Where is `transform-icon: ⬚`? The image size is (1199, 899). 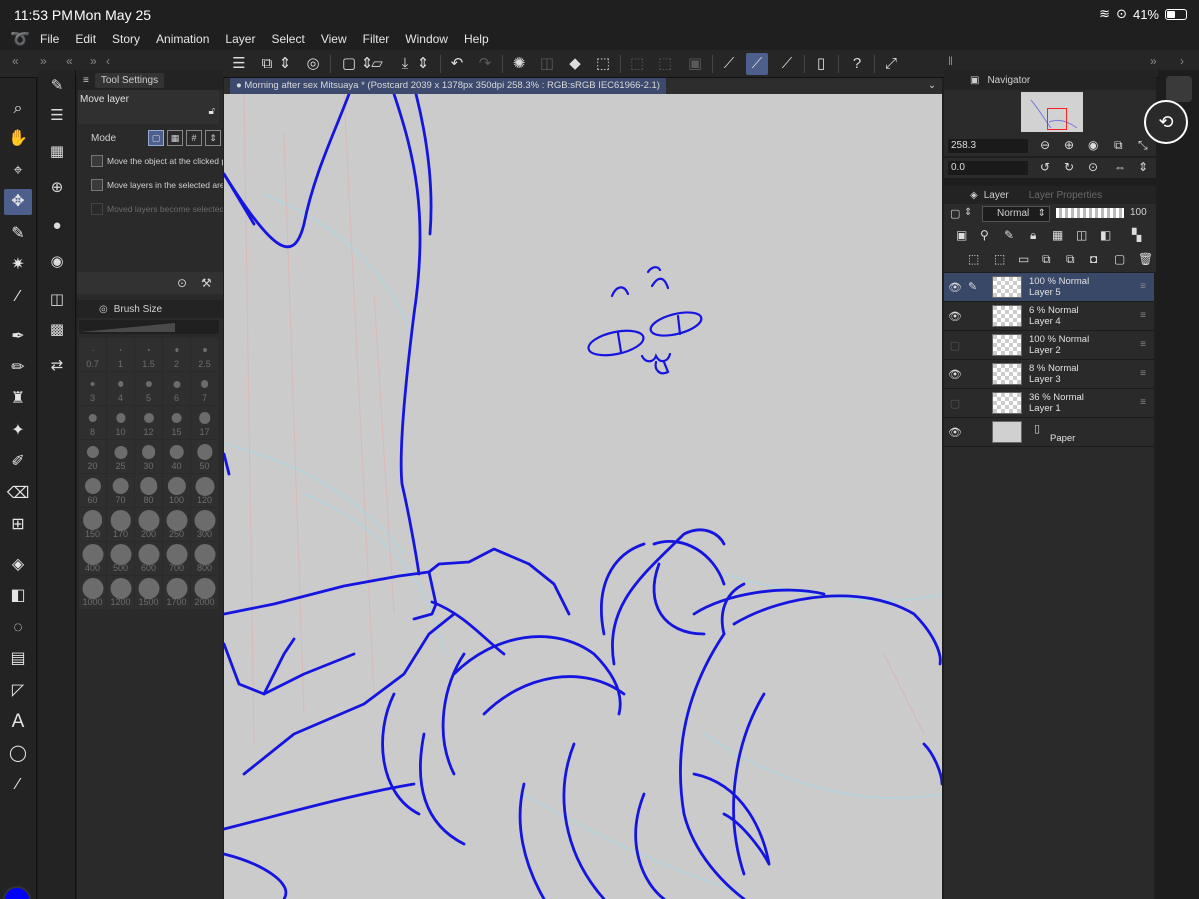 transform-icon: ⬚ is located at coordinates (603, 64).